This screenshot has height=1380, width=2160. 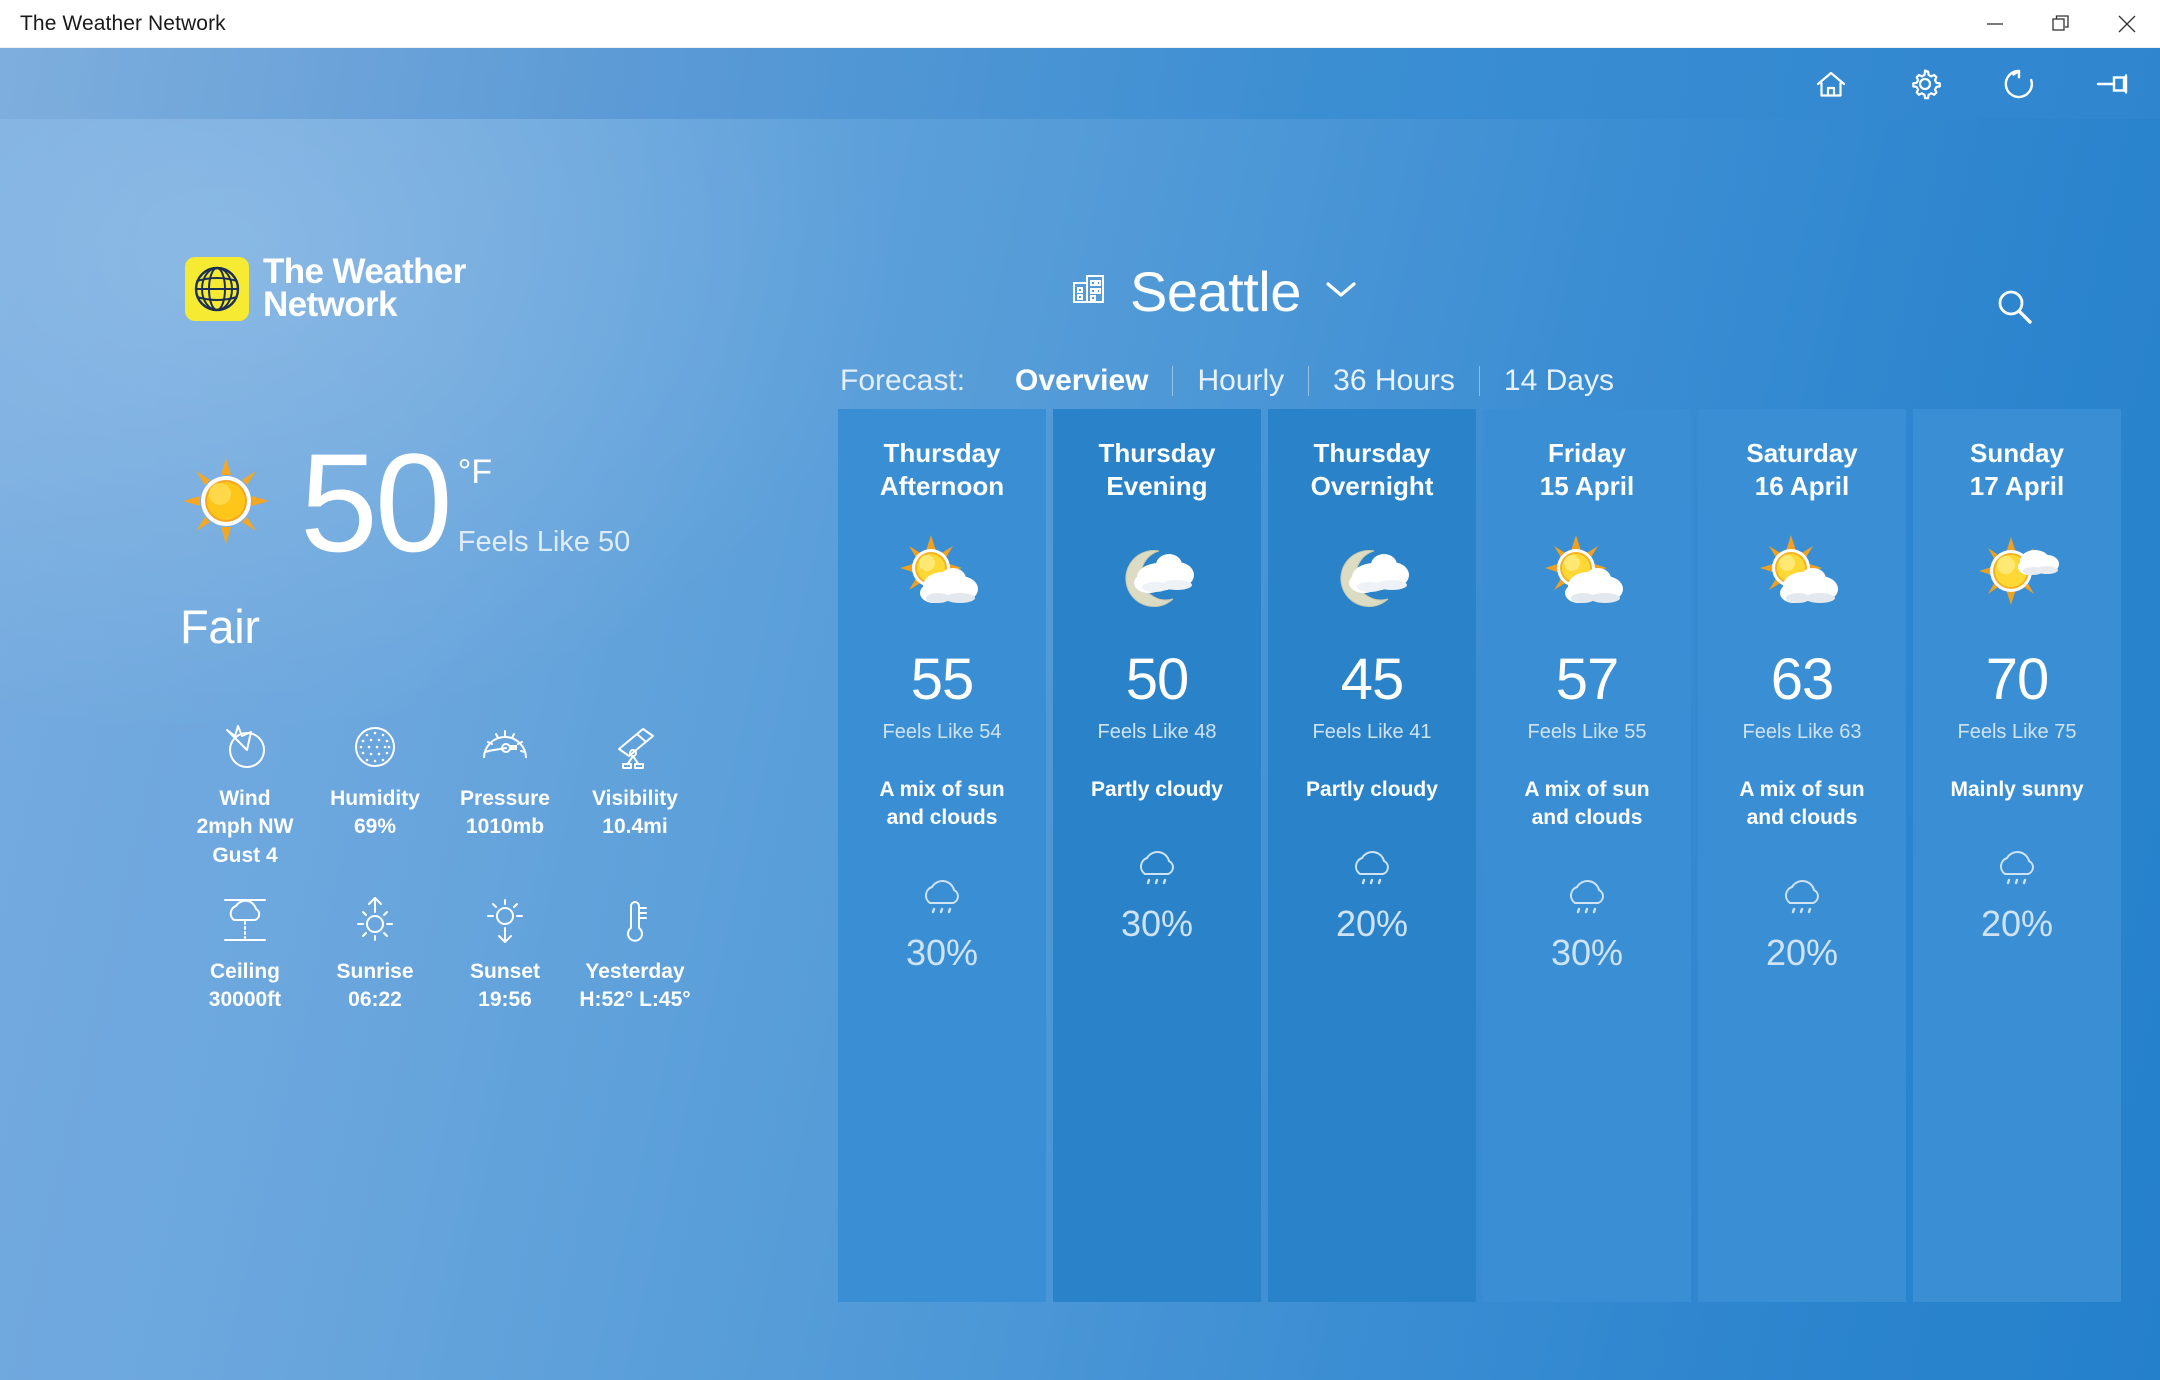 What do you see at coordinates (505, 953) in the screenshot?
I see `detail-sunset: Sunset 19:56` at bounding box center [505, 953].